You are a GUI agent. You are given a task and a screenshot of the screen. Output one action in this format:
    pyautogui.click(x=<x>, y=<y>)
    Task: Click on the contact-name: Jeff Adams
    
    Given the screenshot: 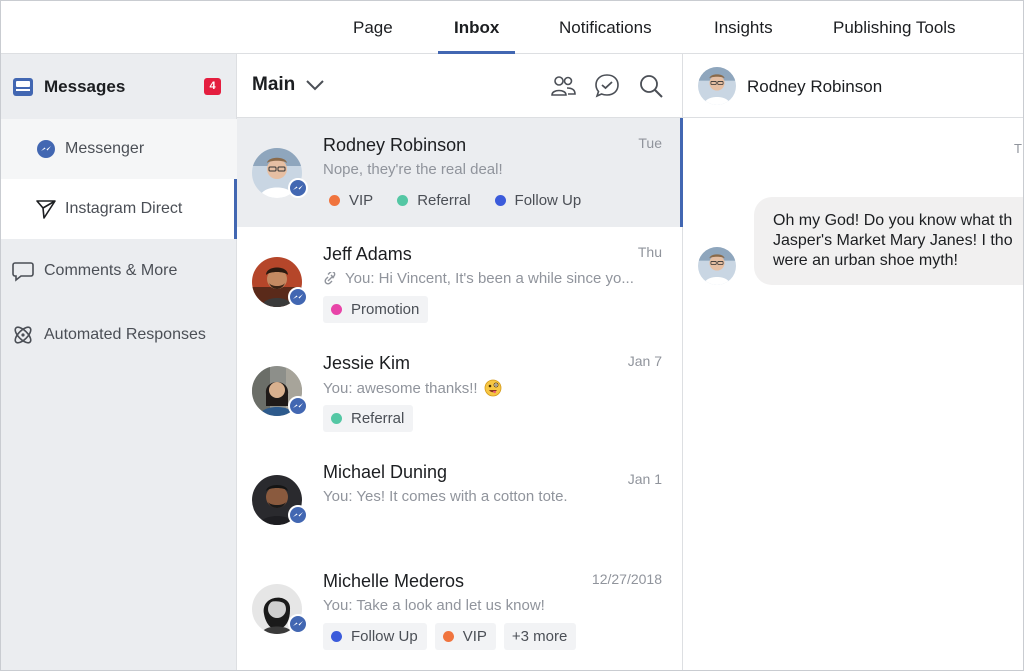 What is the action you would take?
    pyautogui.click(x=367, y=254)
    